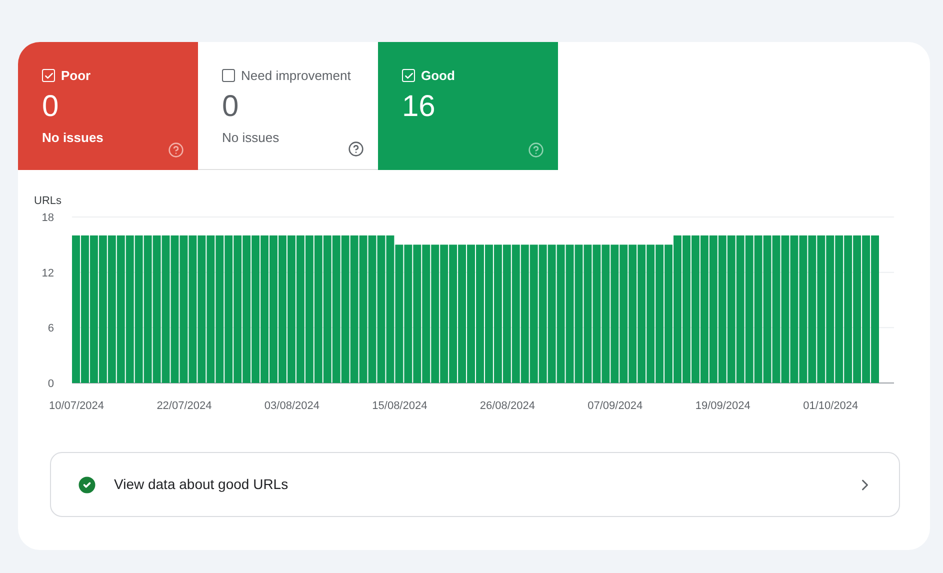 The width and height of the screenshot is (943, 573). I want to click on tile-label: Good, so click(438, 76).